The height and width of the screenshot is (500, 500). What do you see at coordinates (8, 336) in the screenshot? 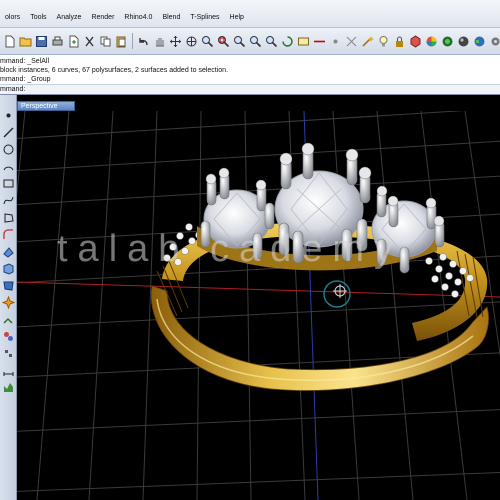
I see `transform-icon` at bounding box center [8, 336].